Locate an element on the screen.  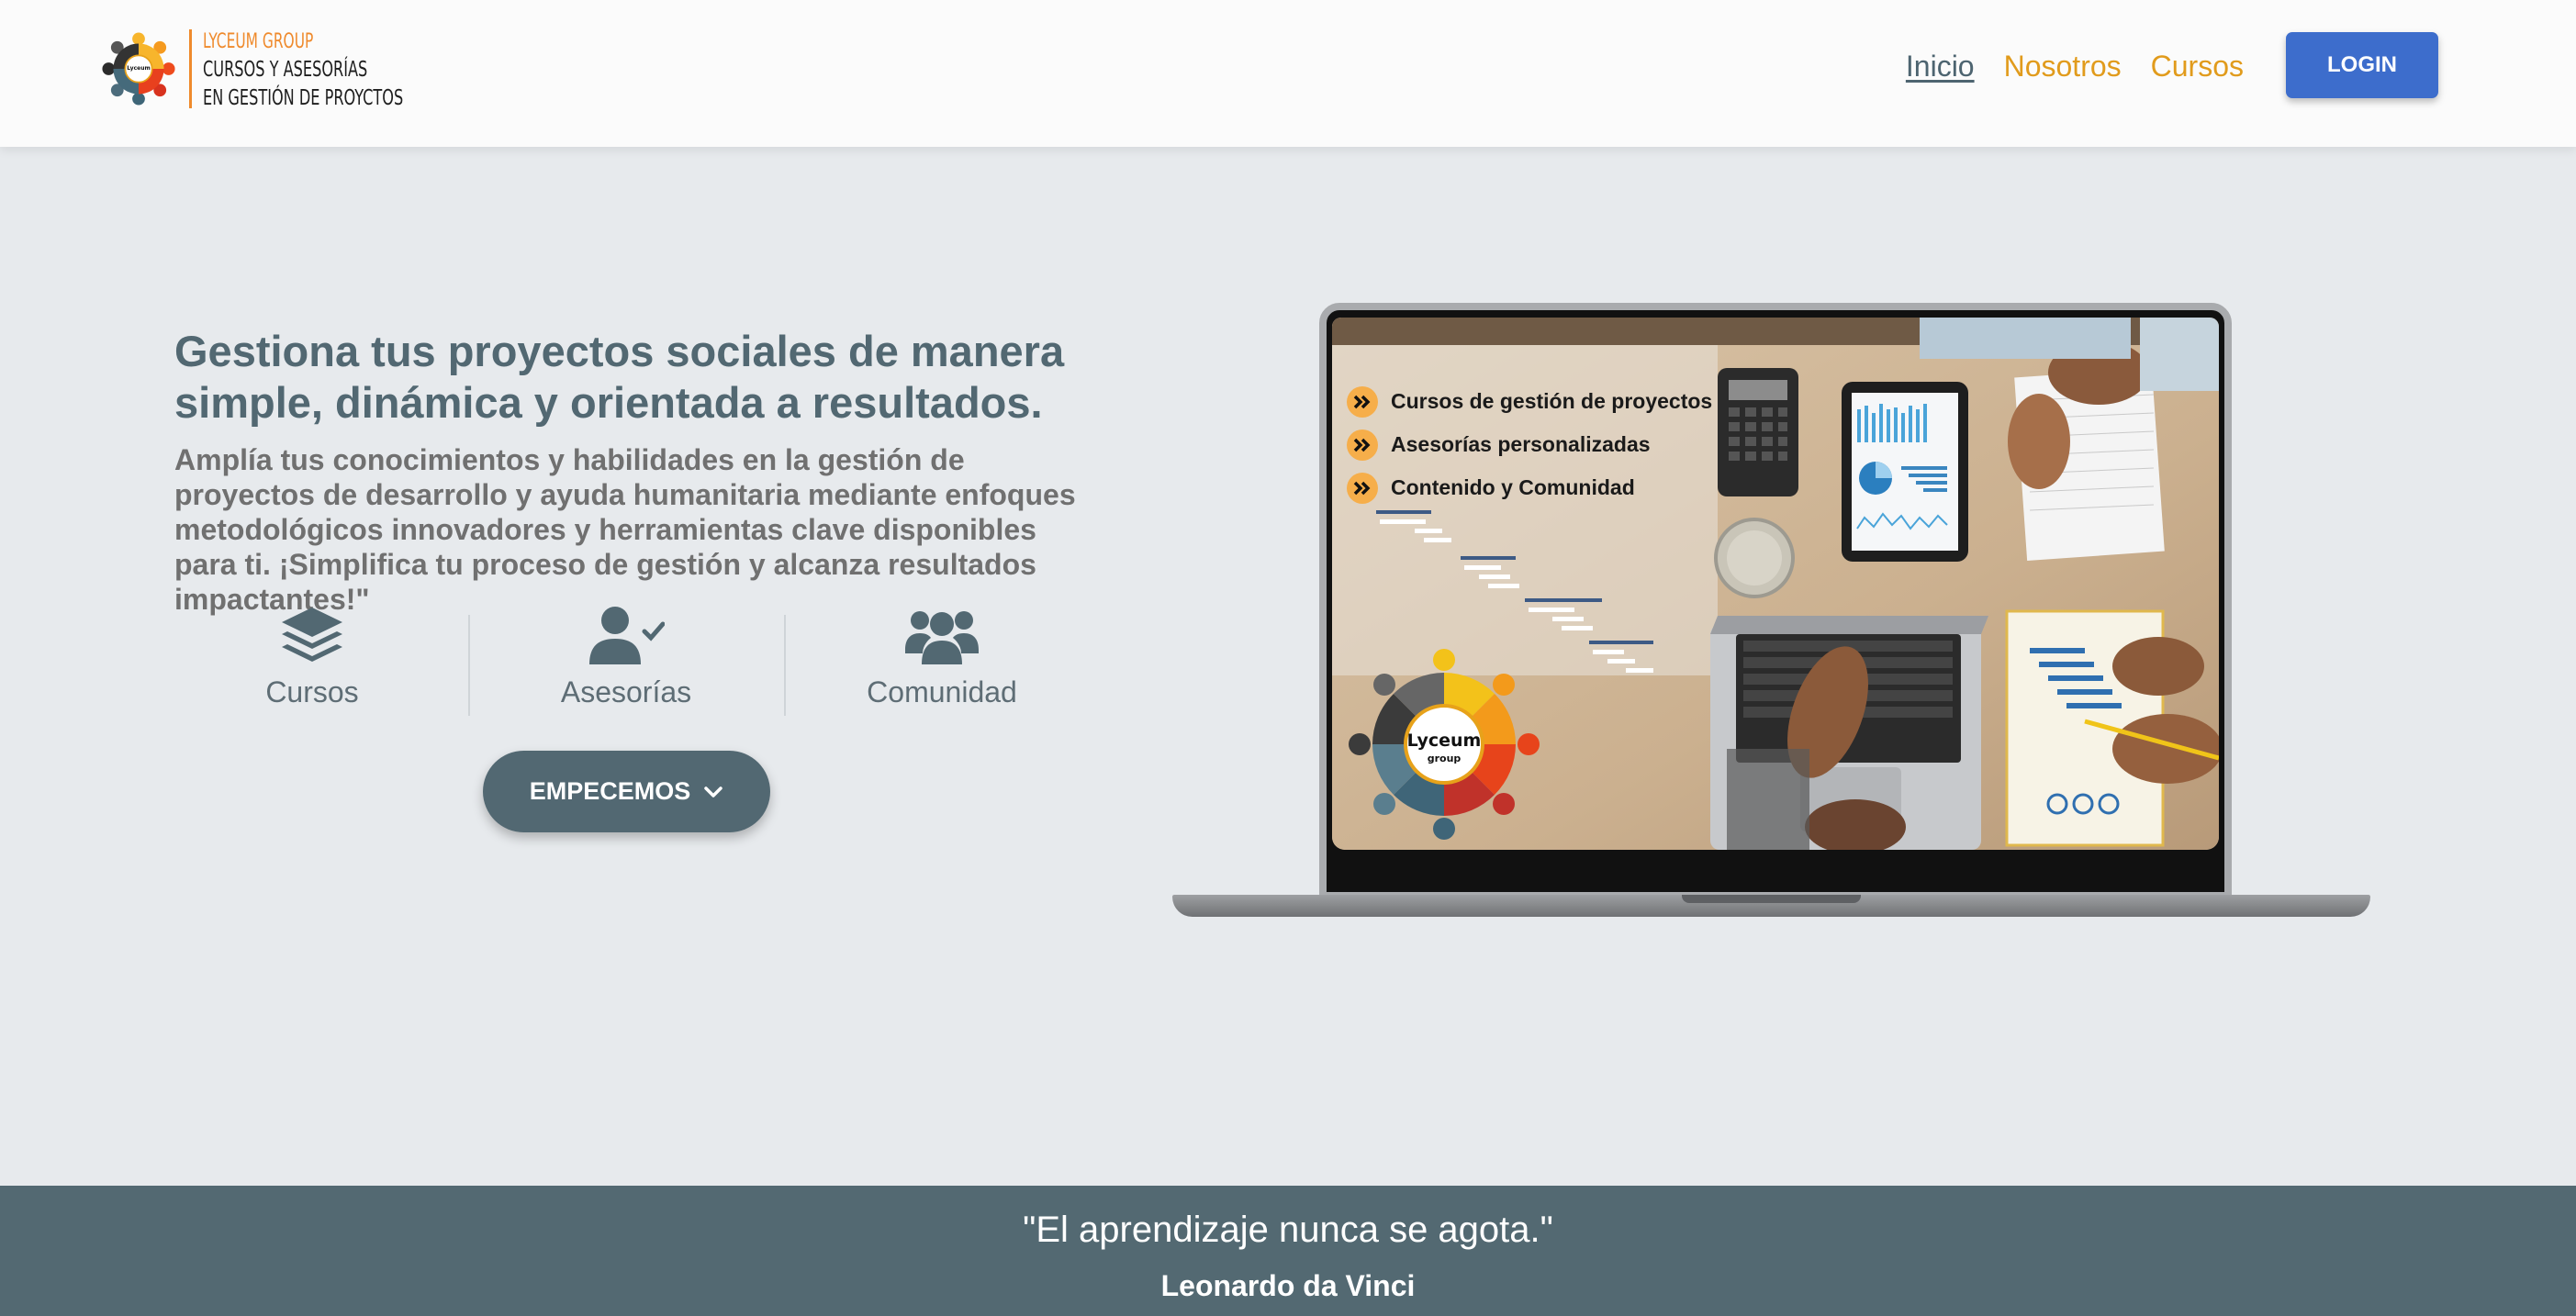
screen-offer-label: Contenido y Comunidad is located at coordinates (1513, 487).